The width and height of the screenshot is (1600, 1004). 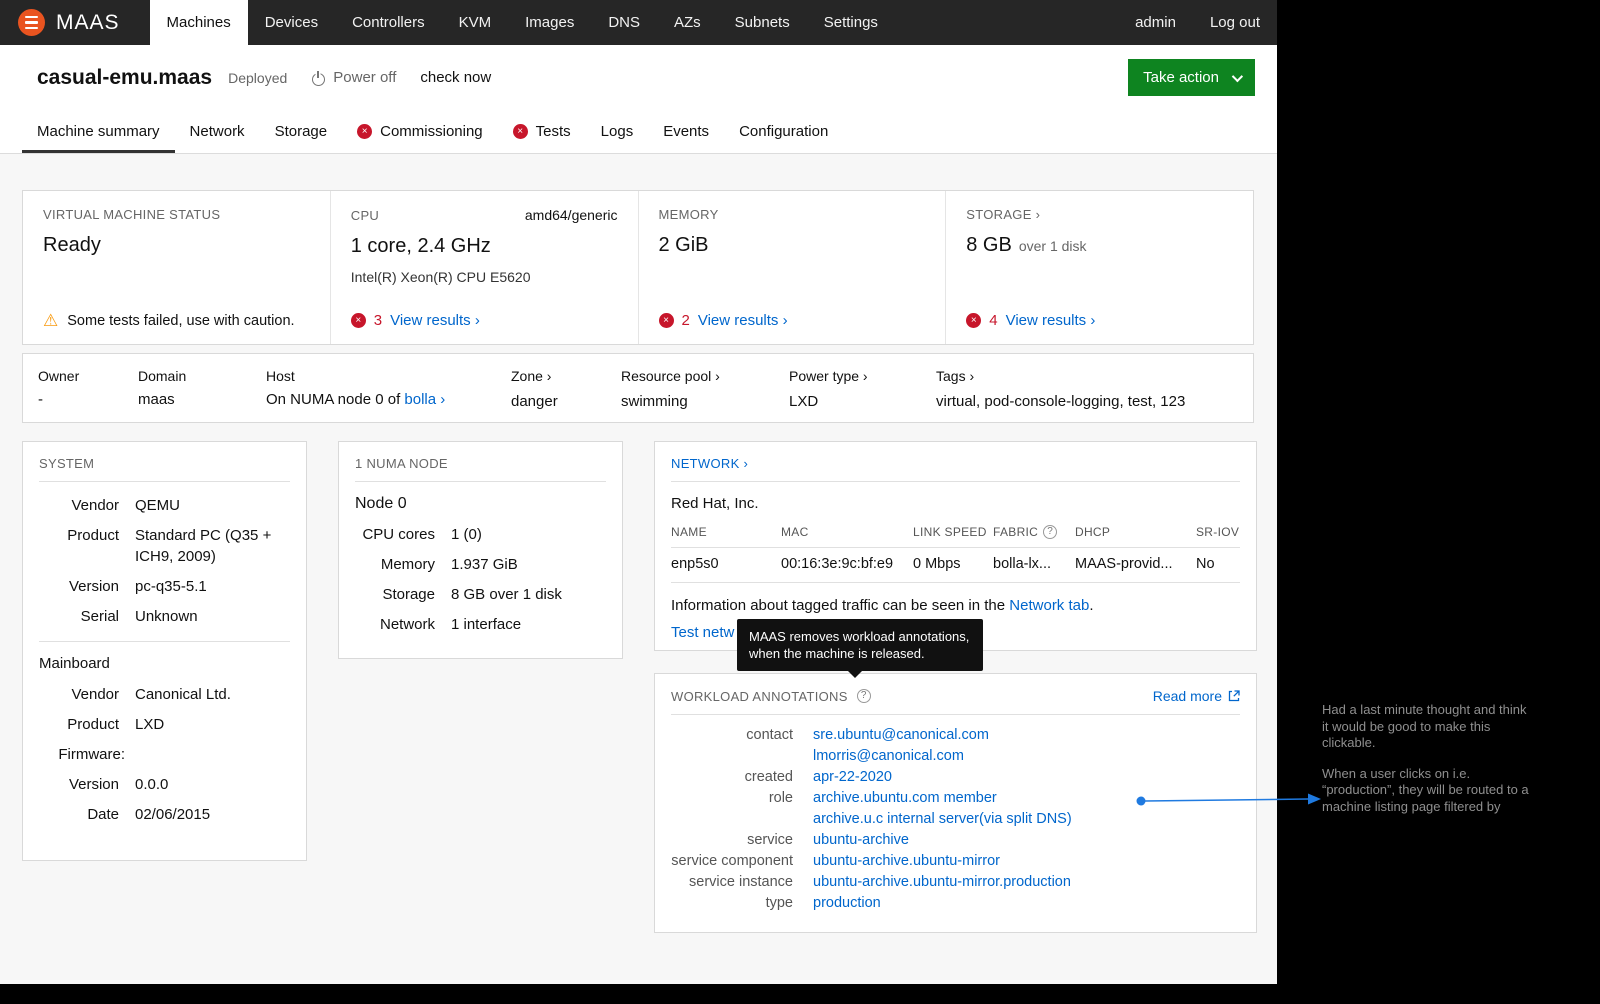 I want to click on tab-configuration: Configuration, so click(x=783, y=131).